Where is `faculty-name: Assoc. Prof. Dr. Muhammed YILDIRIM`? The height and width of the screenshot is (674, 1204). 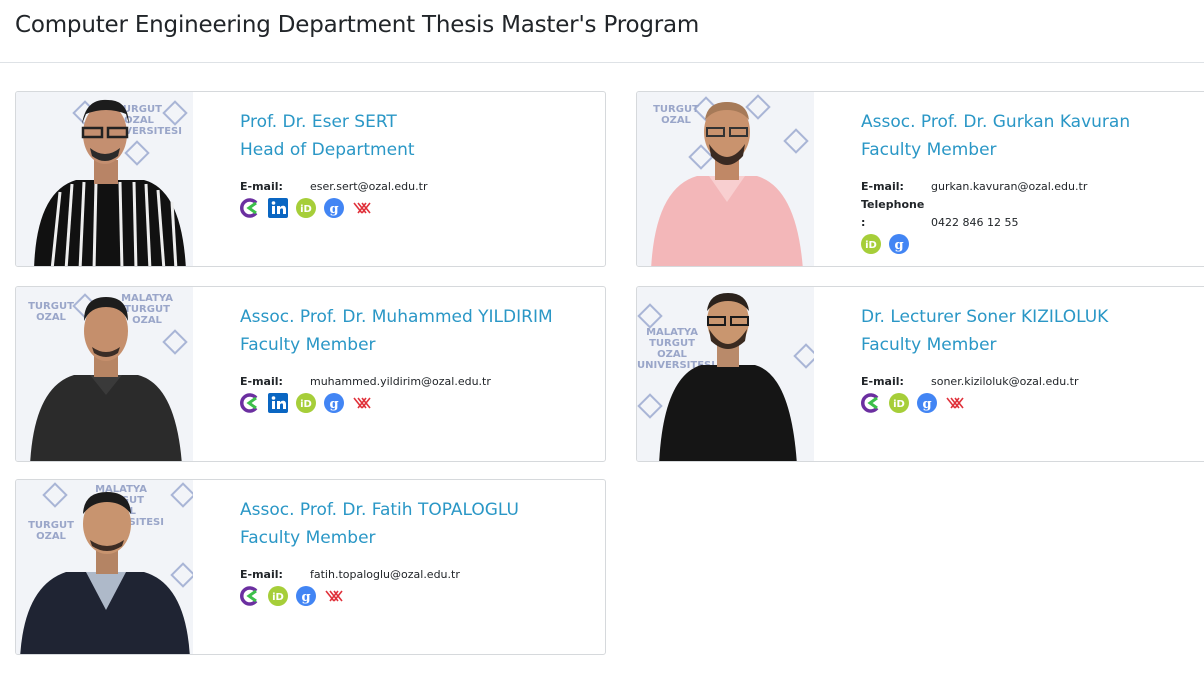
faculty-name: Assoc. Prof. Dr. Muhammed YILDIRIM is located at coordinates (418, 317).